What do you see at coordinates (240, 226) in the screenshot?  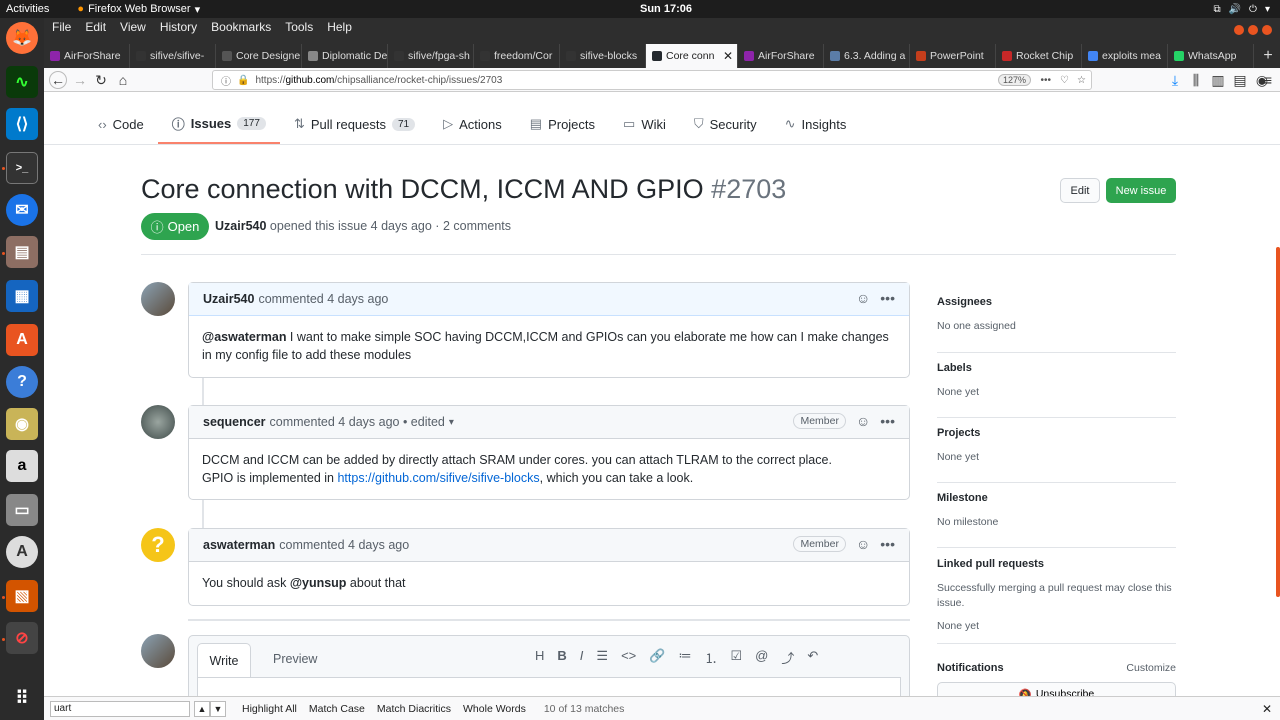 I see `issue-author-link: Uzair540` at bounding box center [240, 226].